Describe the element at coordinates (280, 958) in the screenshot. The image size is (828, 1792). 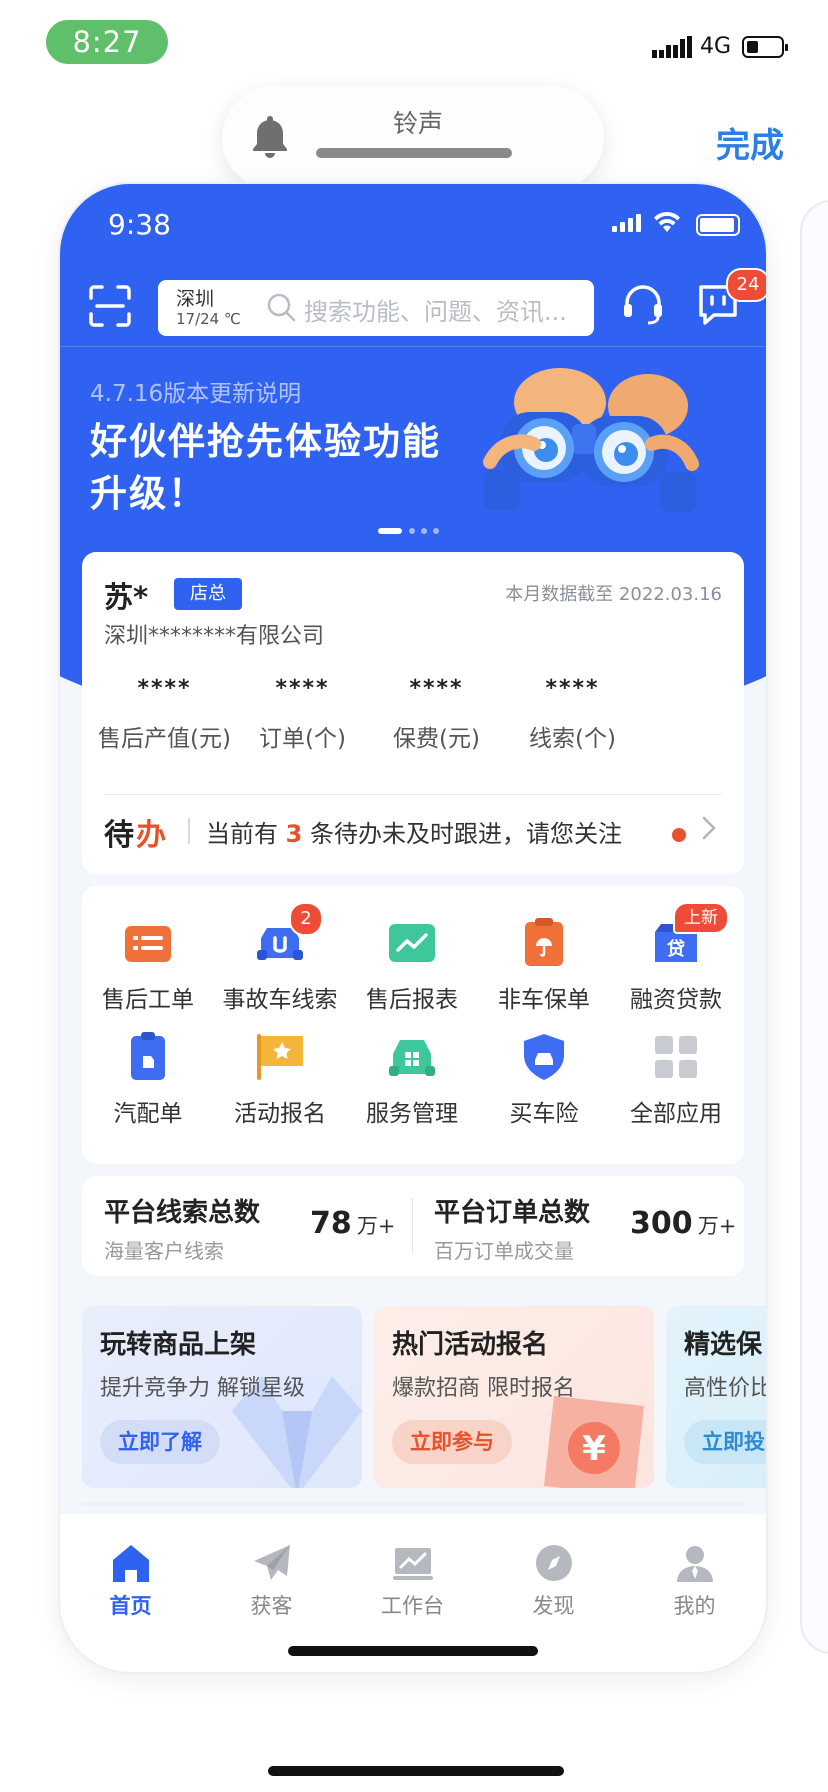
I see `app-accident-car-leads: 2 事故车线索` at that location.